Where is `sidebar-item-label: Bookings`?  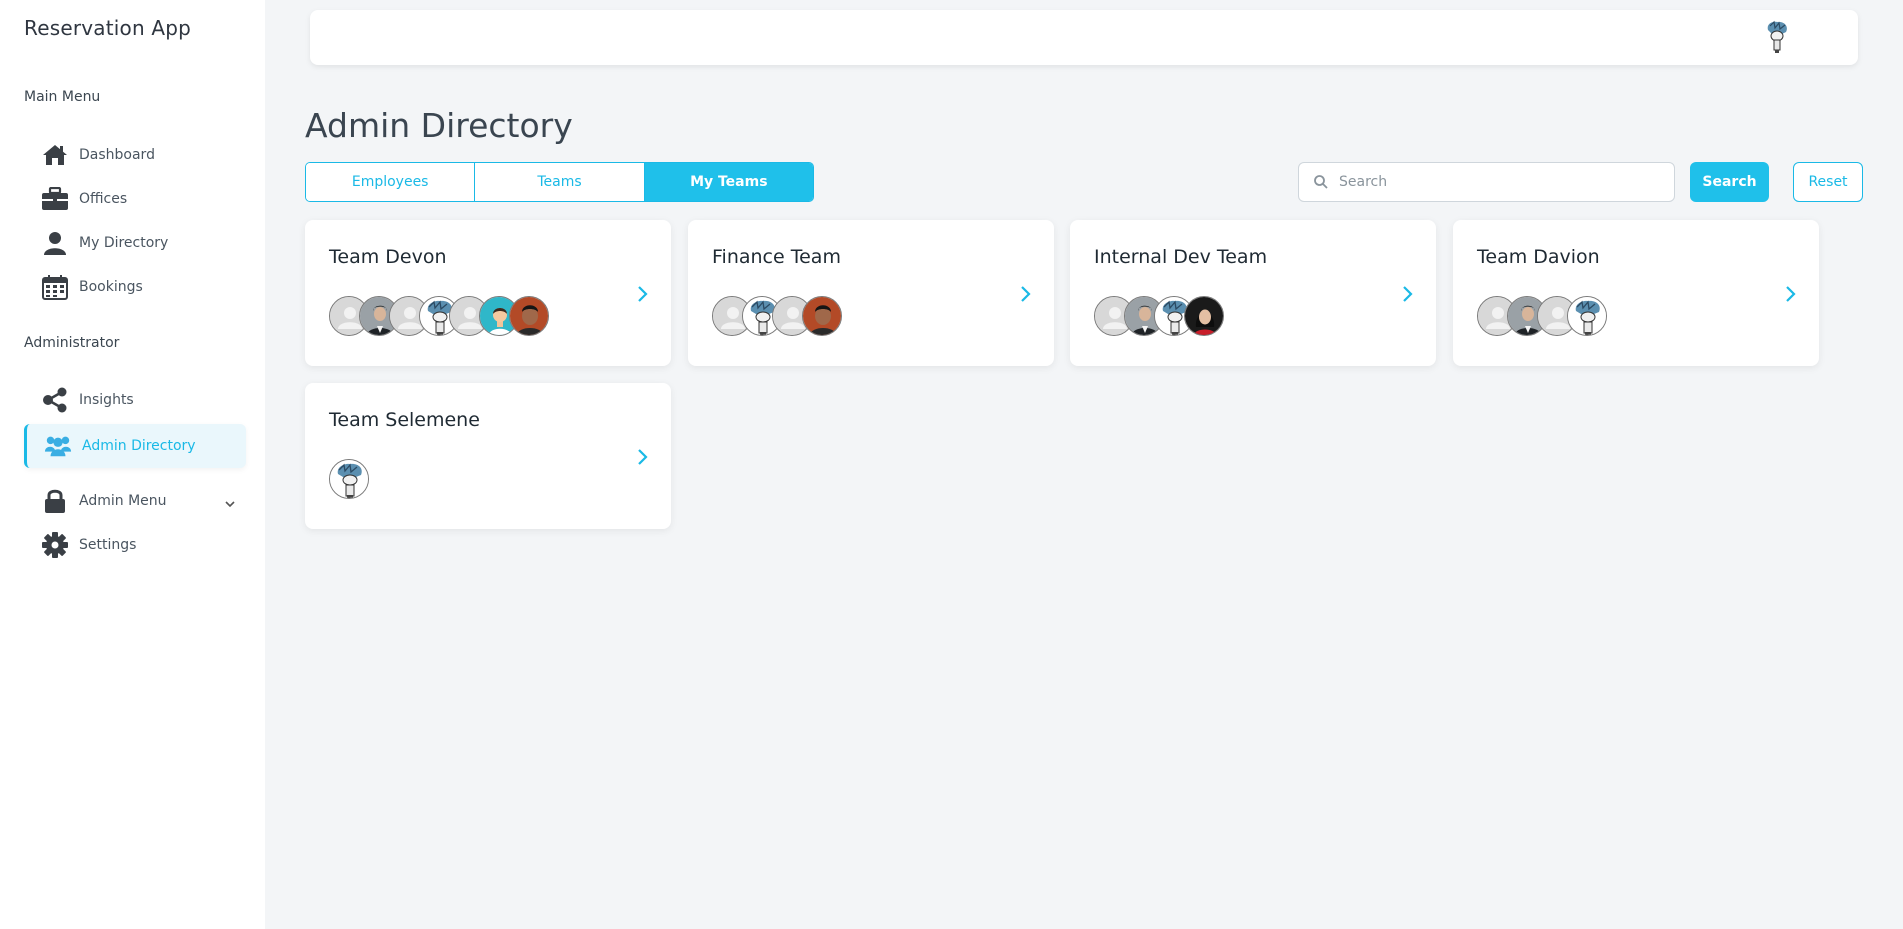
sidebar-item-label: Bookings is located at coordinates (111, 287).